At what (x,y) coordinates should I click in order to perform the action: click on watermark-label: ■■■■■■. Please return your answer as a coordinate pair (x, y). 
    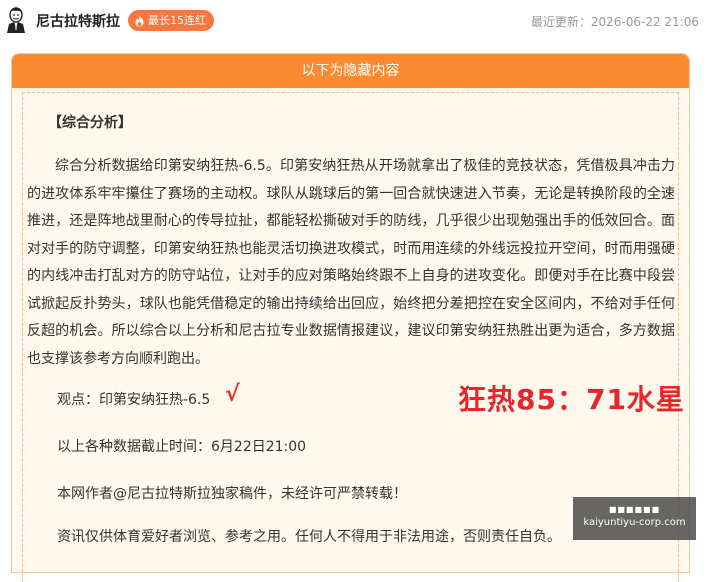
    Looking at the image, I should click on (634, 509).